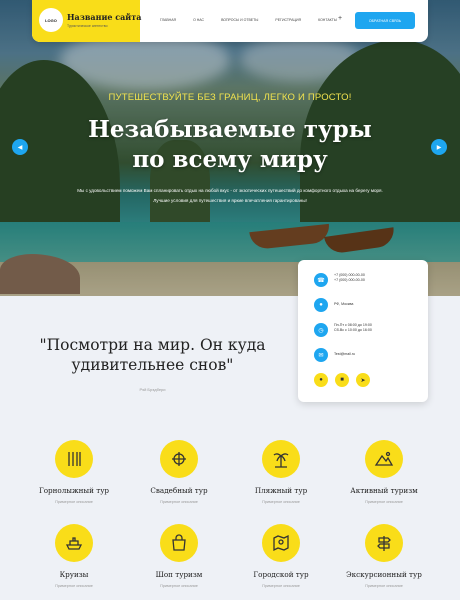 This screenshot has height=600, width=460. Describe the element at coordinates (281, 459) in the screenshot. I see `palm-icon` at that location.